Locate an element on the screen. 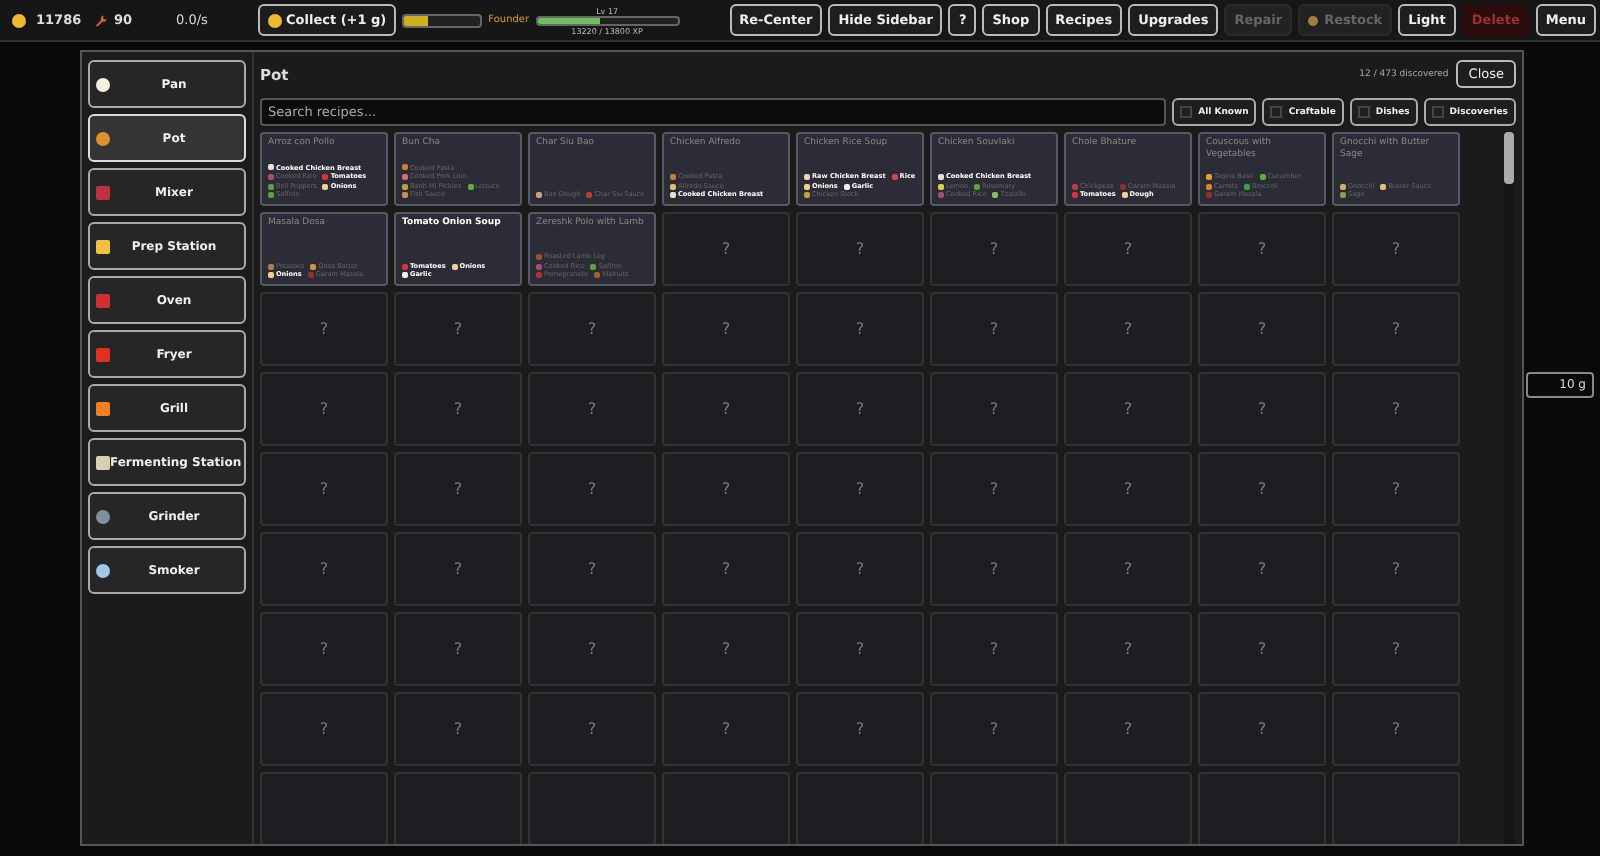 The height and width of the screenshot is (856, 1600). wrench-icon is located at coordinates (101, 20).